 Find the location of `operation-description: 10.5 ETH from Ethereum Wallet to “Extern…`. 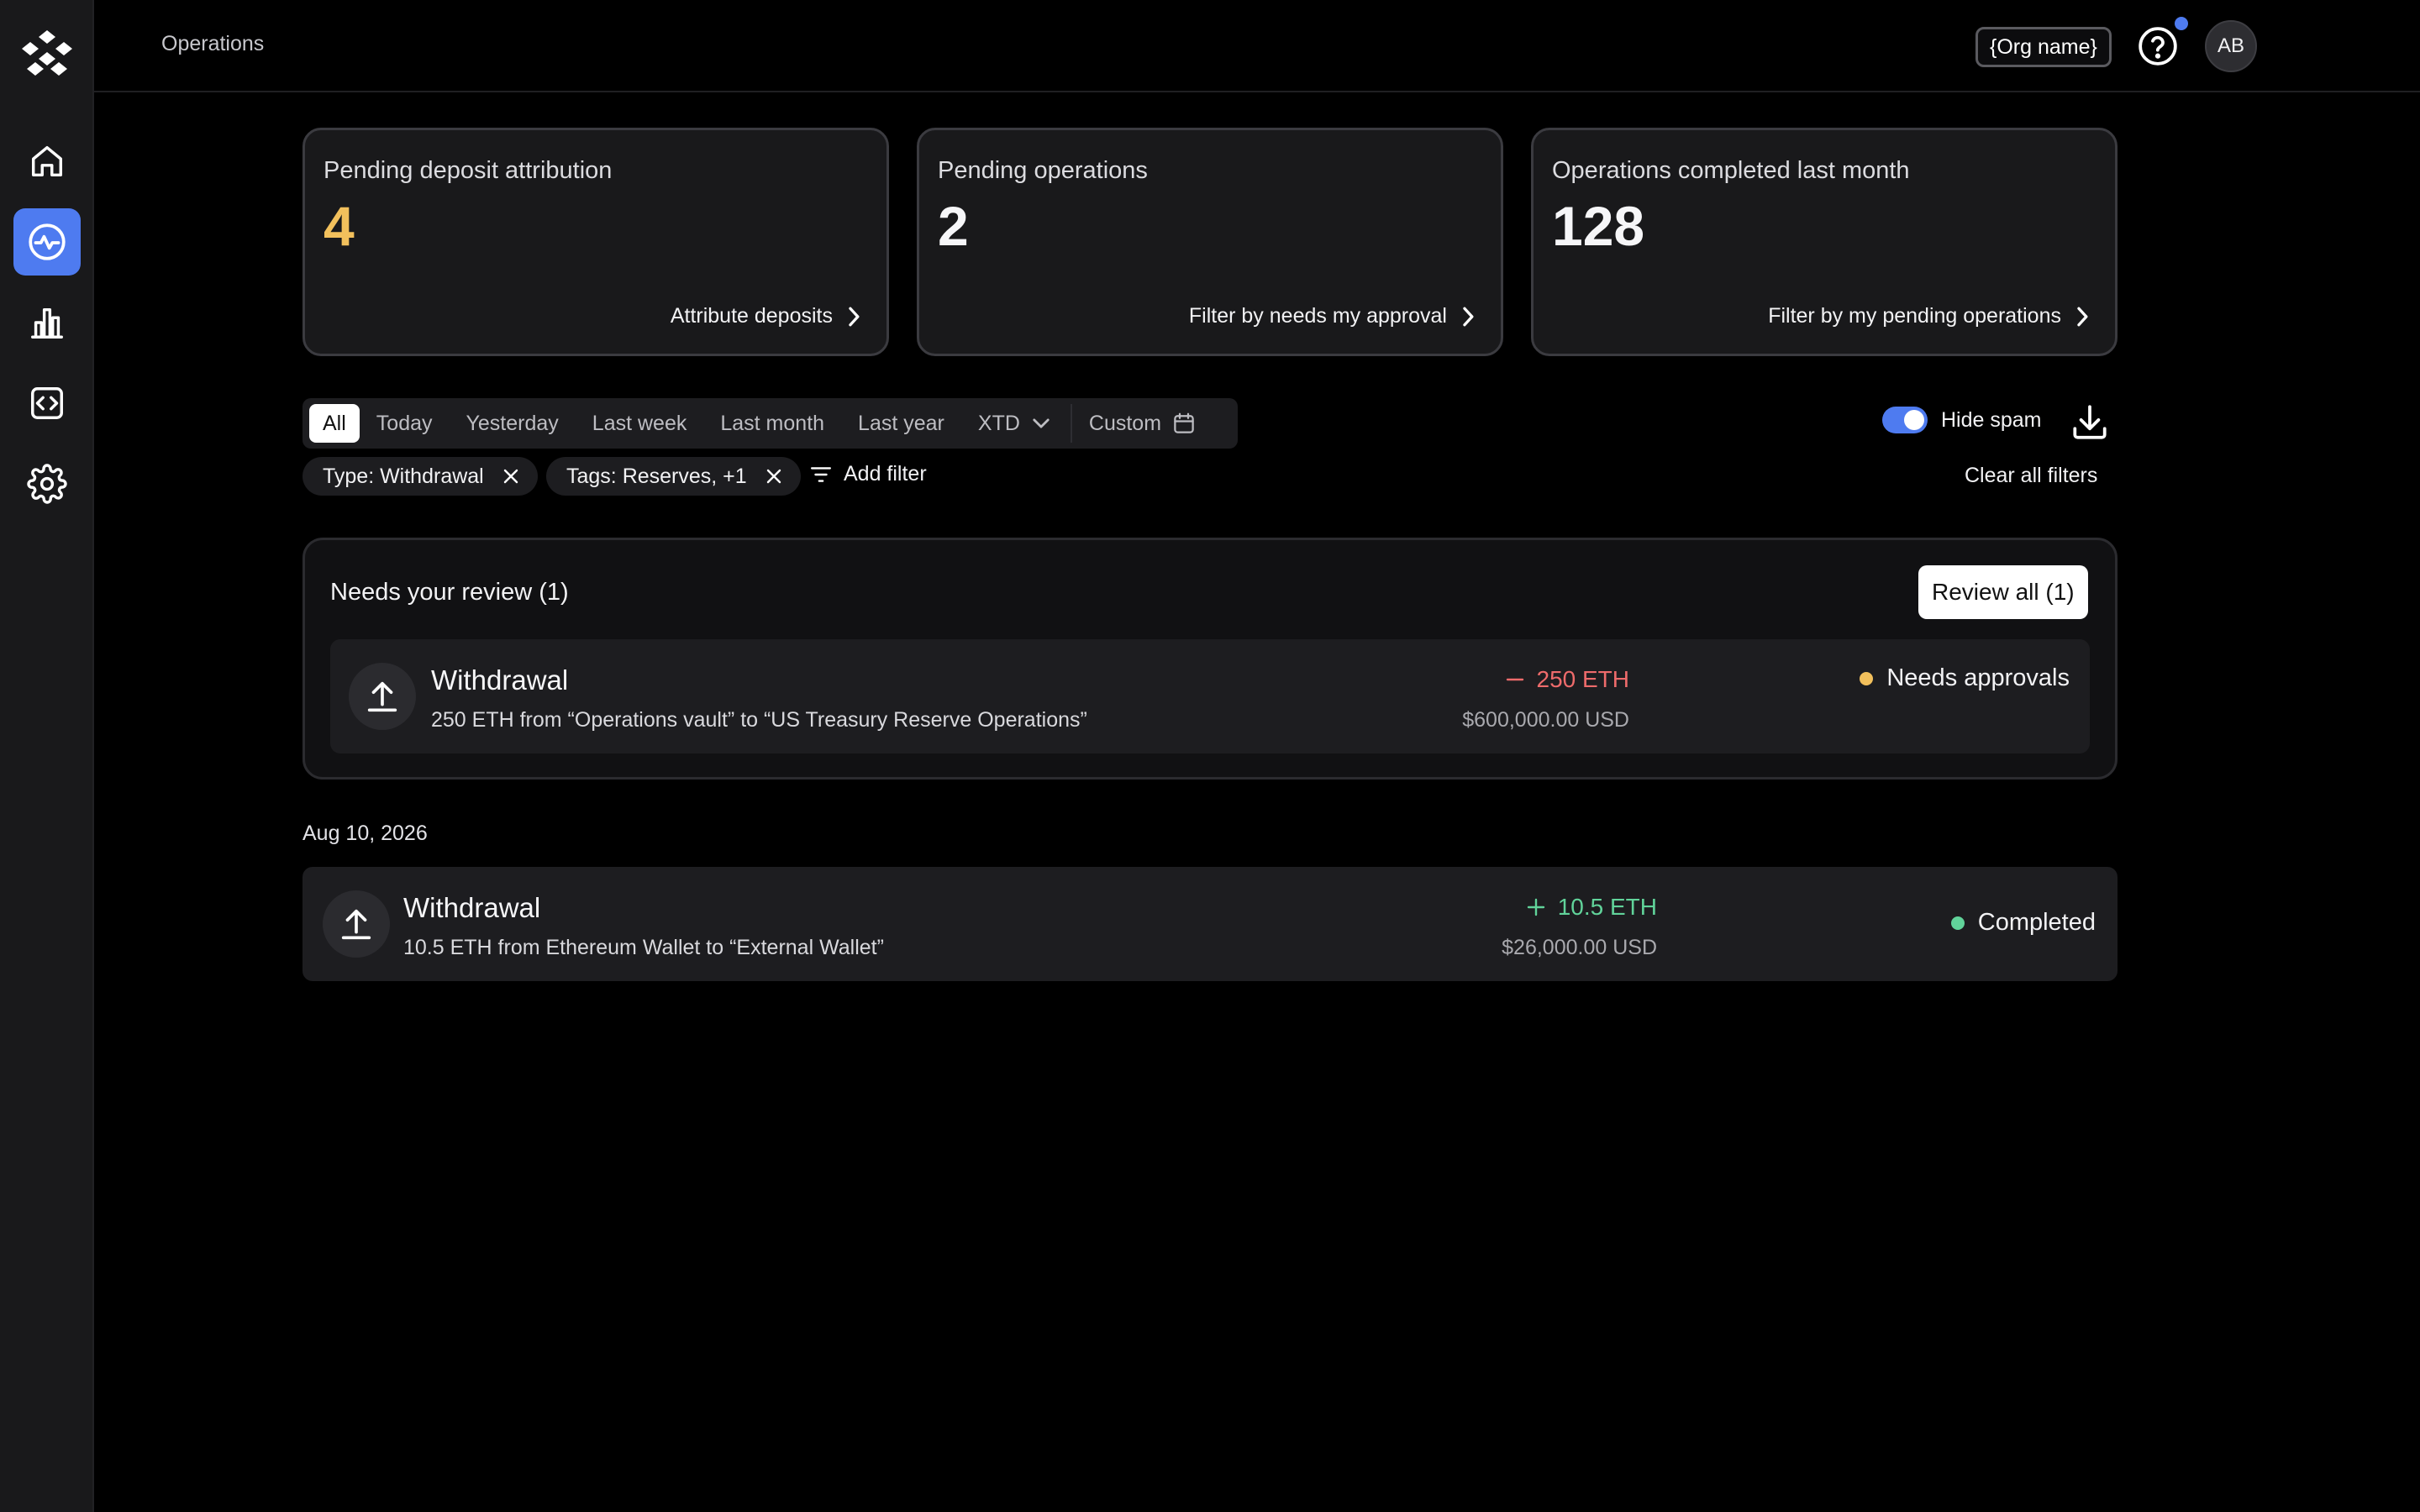

operation-description: 10.5 ETH from Ethereum Wallet to “Extern… is located at coordinates (643, 947).